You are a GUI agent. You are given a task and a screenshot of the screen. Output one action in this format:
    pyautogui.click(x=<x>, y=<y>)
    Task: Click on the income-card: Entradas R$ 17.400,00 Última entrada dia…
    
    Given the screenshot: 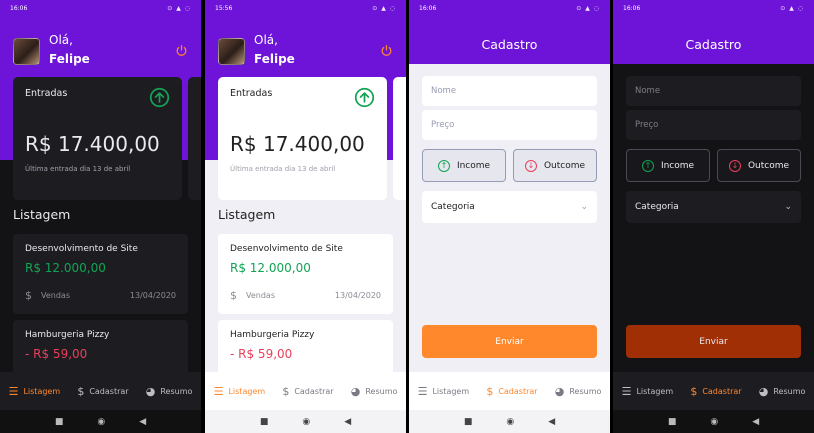 What is the action you would take?
    pyautogui.click(x=97, y=138)
    